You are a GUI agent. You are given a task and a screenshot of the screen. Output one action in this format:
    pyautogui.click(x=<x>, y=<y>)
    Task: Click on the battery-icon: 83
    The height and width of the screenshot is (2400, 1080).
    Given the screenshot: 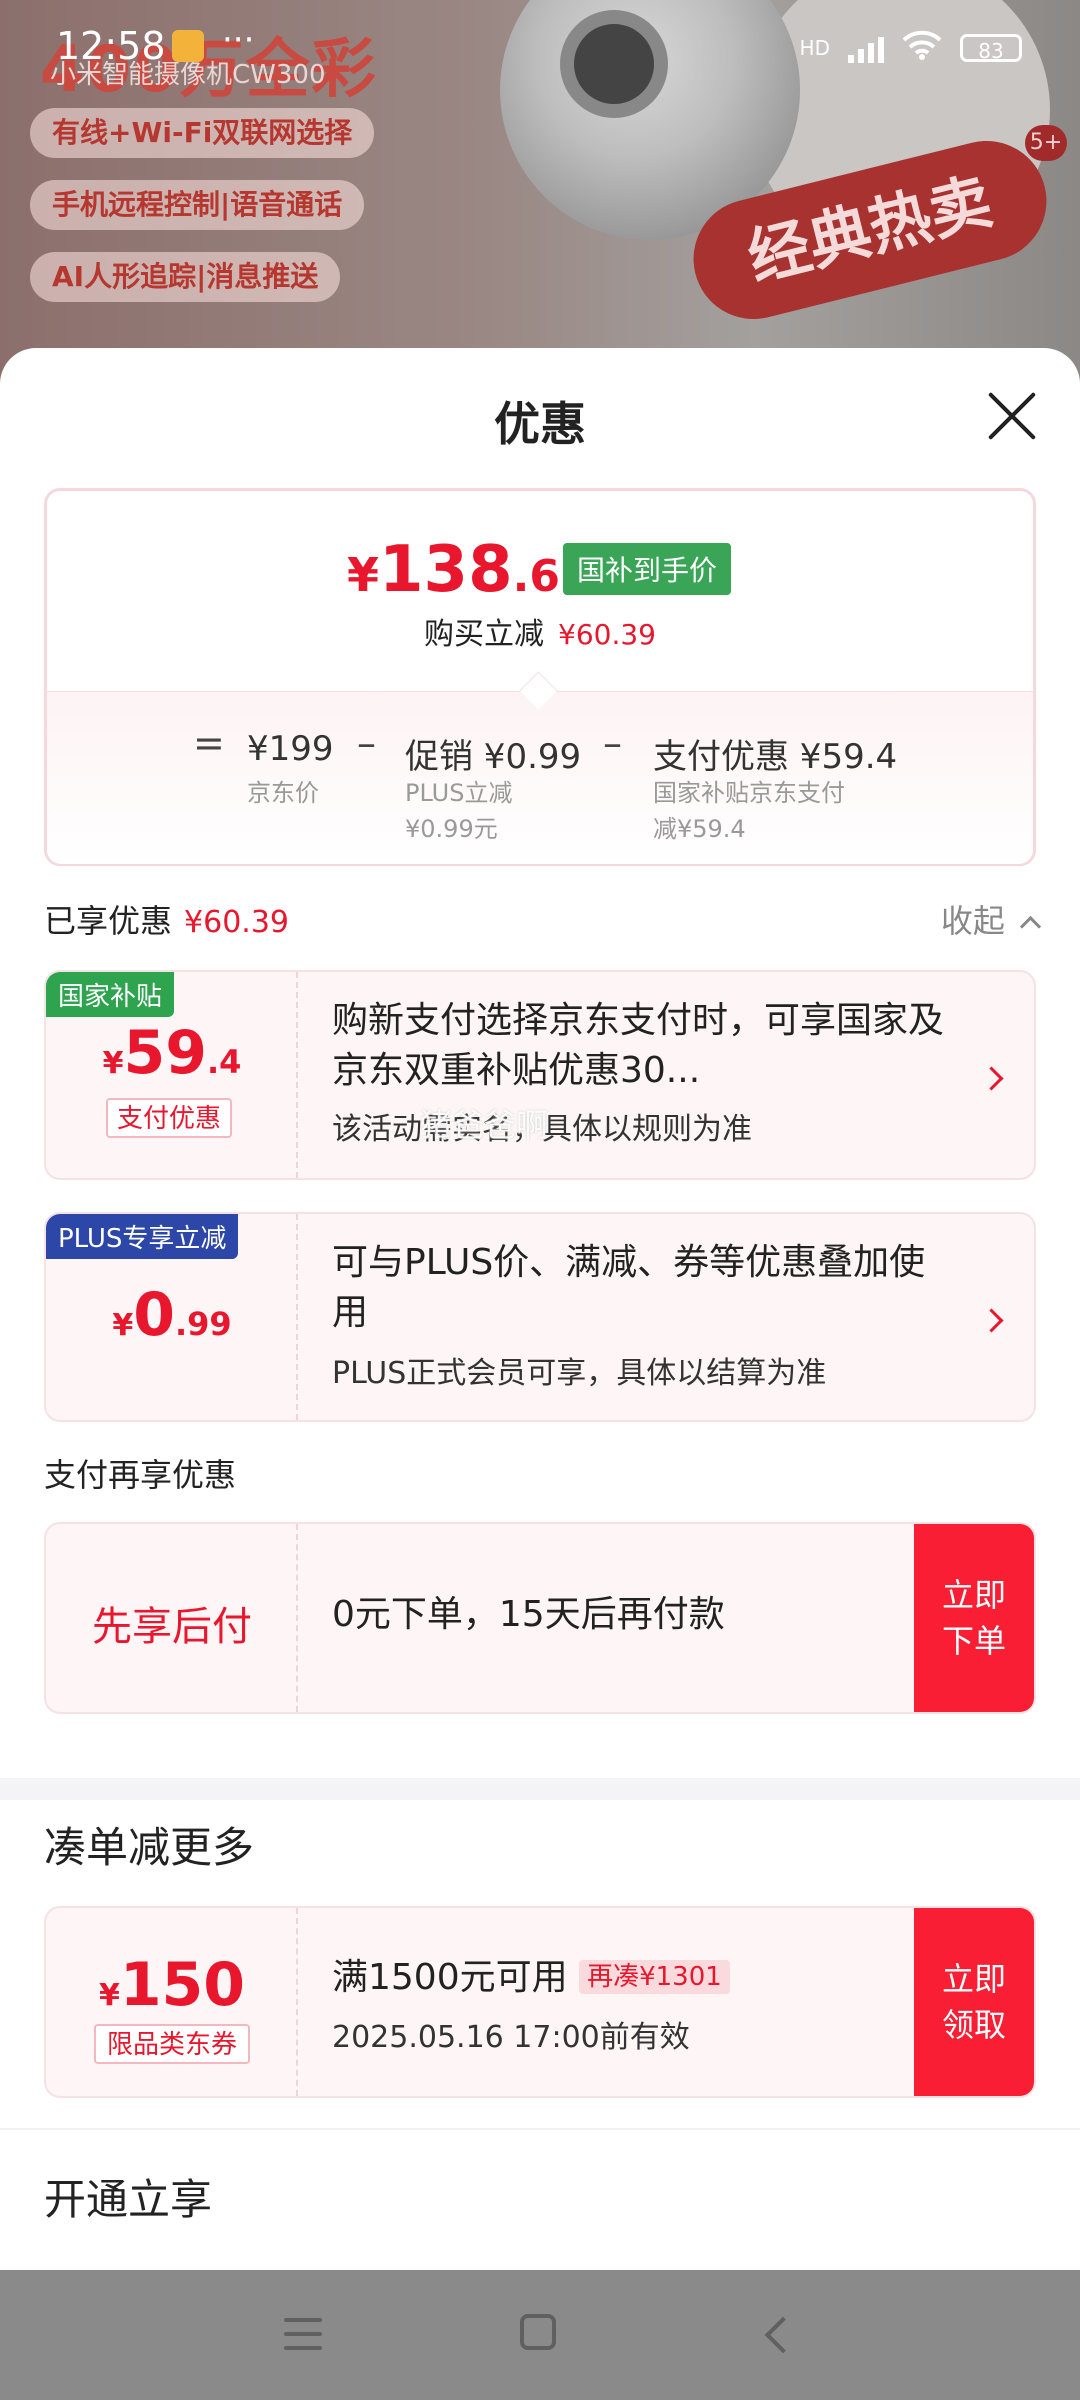 What is the action you would take?
    pyautogui.click(x=991, y=48)
    